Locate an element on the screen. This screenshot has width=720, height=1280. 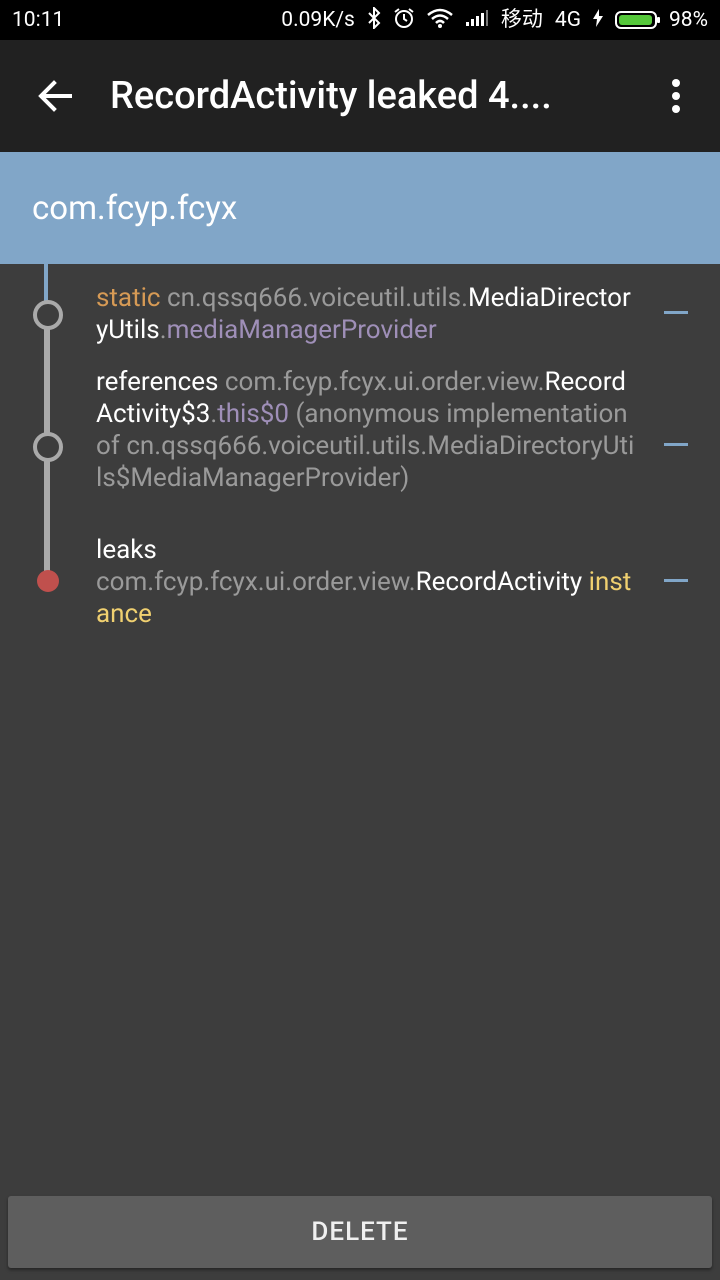
leak-package-header: com.fcyp.fcyx is located at coordinates (360, 208).